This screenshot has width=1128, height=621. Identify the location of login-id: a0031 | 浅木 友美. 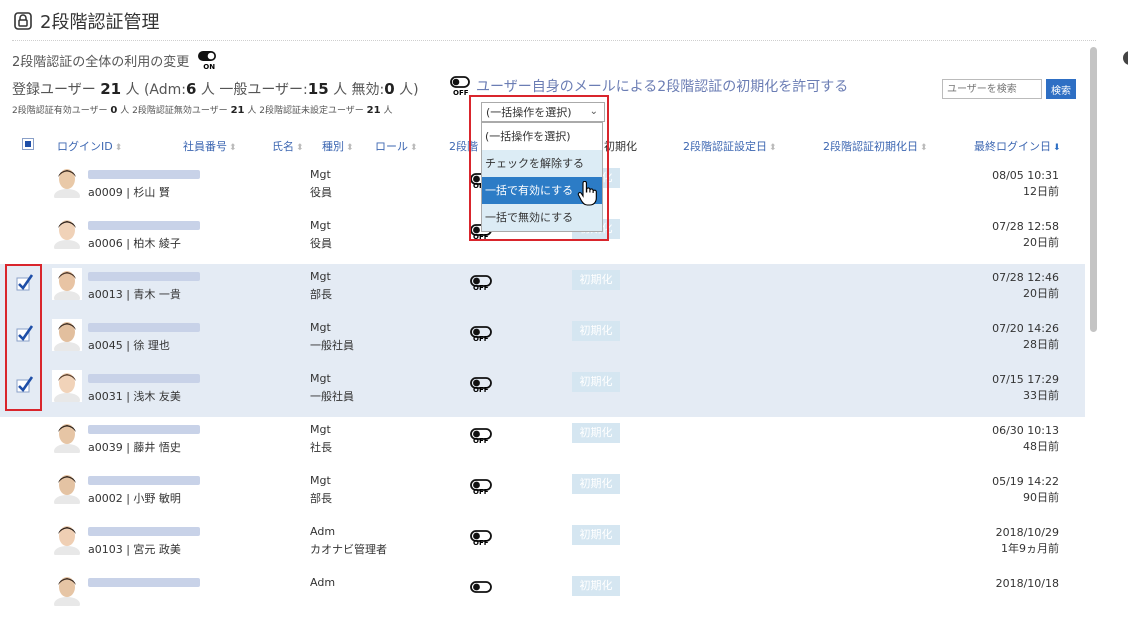
(134, 396).